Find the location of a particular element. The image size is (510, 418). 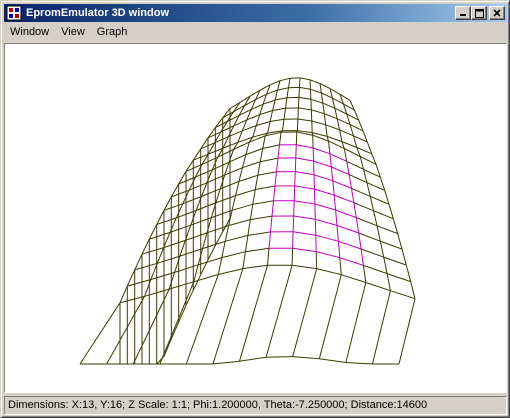

app-icon is located at coordinates (14, 13).